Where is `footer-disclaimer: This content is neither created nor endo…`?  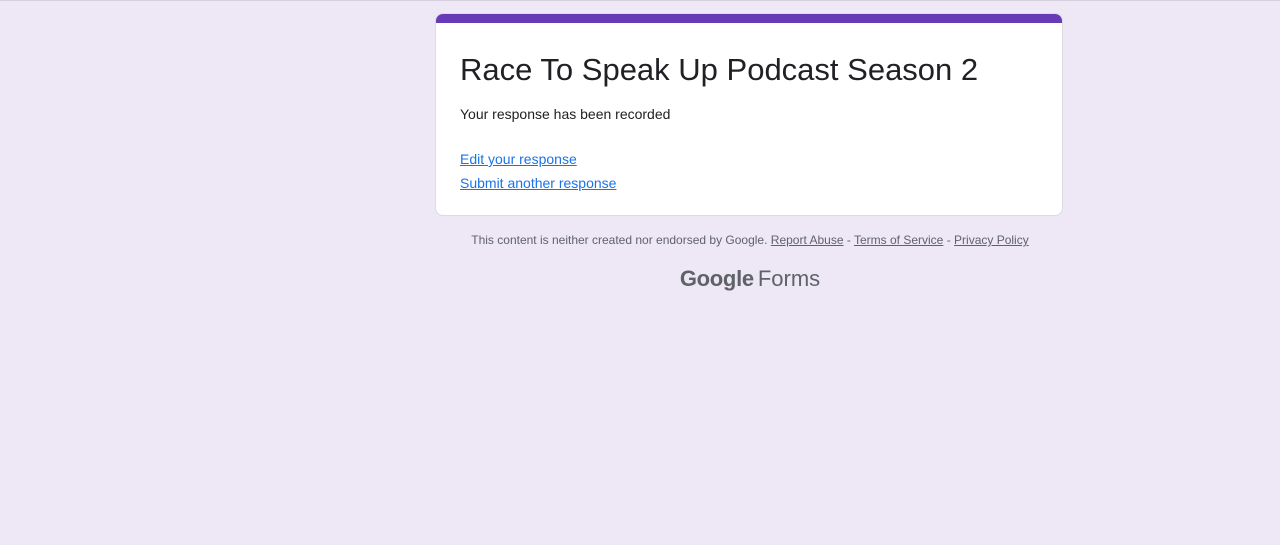
footer-disclaimer: This content is neither created nor endo… is located at coordinates (750, 240).